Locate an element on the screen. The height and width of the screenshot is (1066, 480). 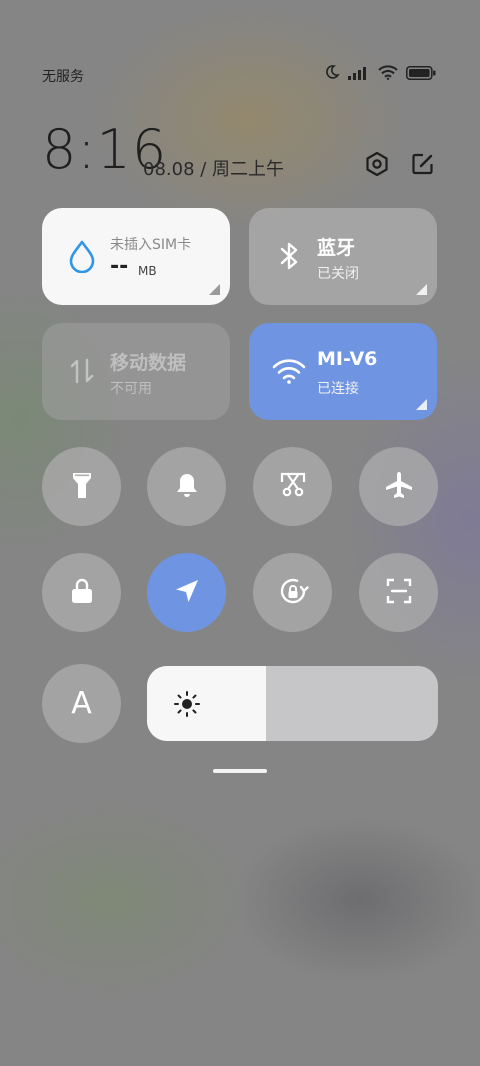
screenshot-icon is located at coordinates (293, 487).